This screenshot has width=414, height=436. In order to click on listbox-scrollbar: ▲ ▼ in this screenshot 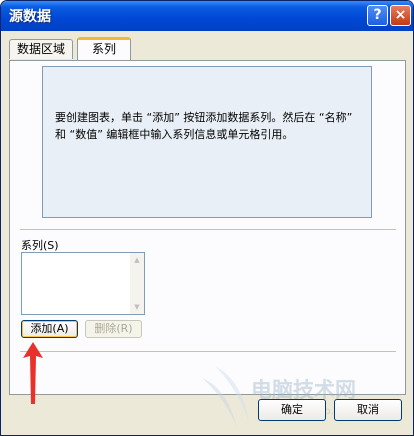, I will do `click(137, 283)`.